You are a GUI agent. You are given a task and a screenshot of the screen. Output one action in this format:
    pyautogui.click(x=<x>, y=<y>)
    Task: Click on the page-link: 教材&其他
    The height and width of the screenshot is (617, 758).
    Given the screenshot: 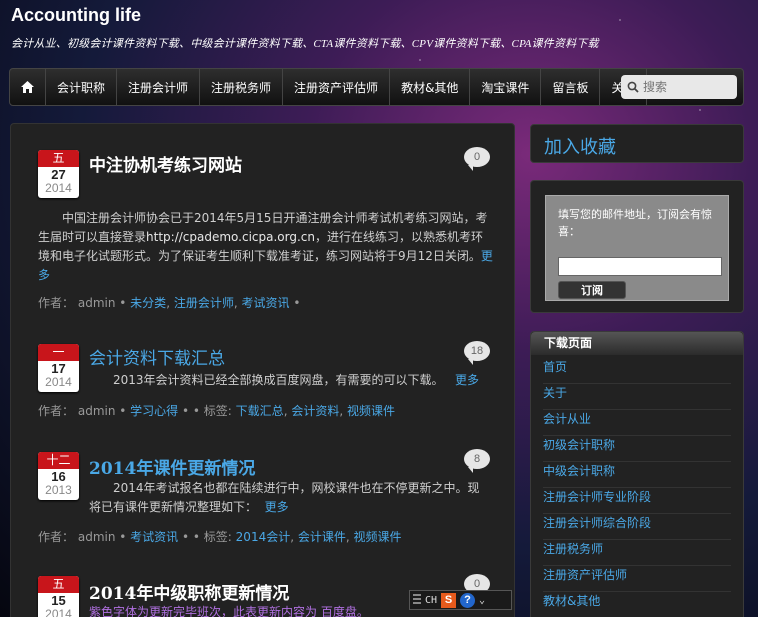 What is the action you would take?
    pyautogui.click(x=637, y=604)
    